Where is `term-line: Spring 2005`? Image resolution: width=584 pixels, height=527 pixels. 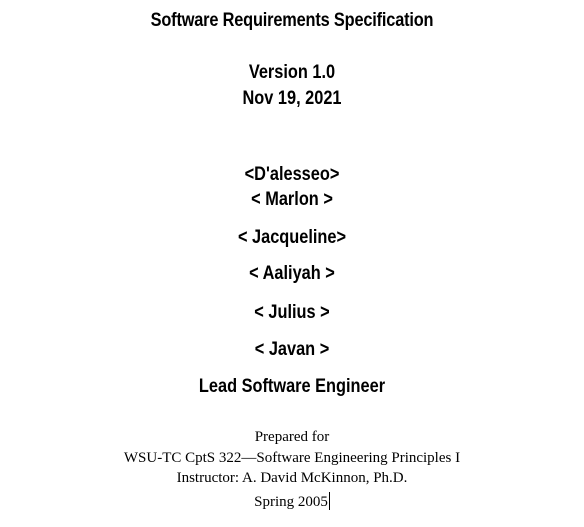 term-line: Spring 2005 is located at coordinates (292, 501).